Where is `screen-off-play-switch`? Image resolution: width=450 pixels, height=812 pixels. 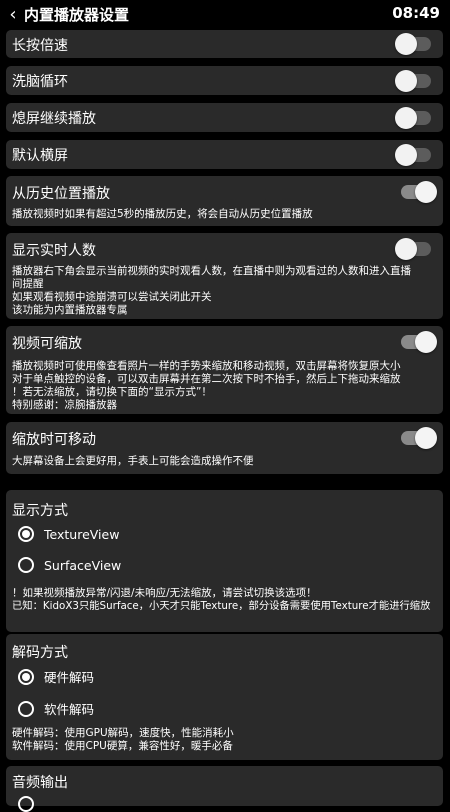
screen-off-play-switch is located at coordinates (413, 118).